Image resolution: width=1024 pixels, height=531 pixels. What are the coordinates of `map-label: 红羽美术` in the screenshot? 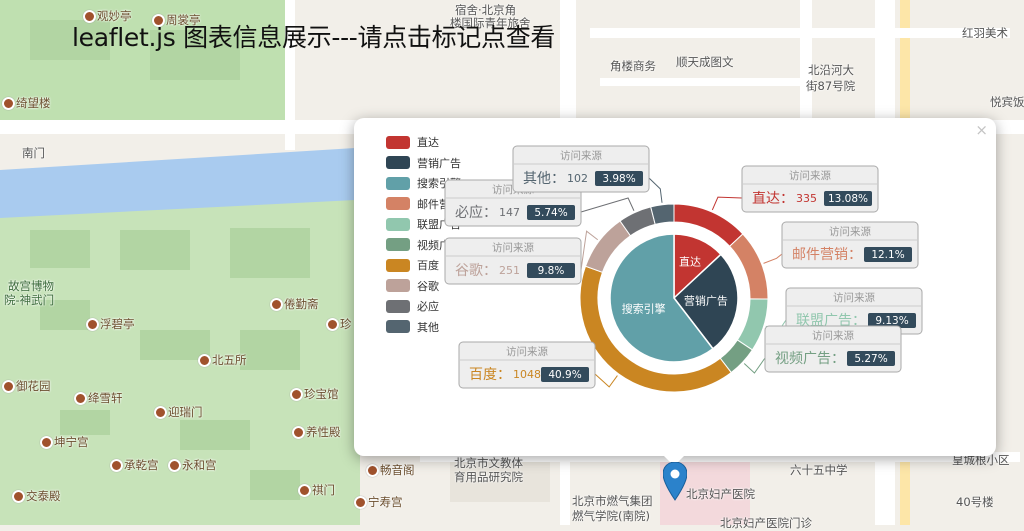 It's located at (985, 33).